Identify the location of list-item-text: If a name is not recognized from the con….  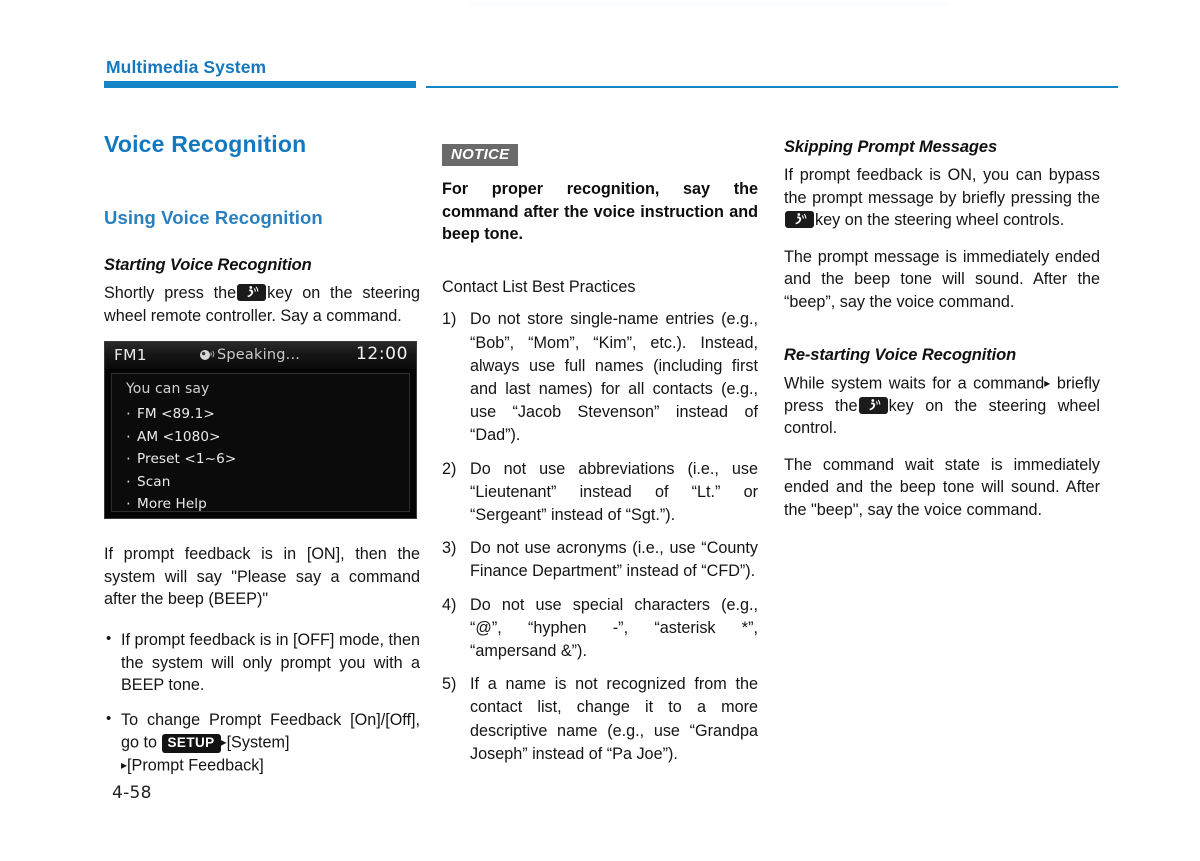
(614, 719).